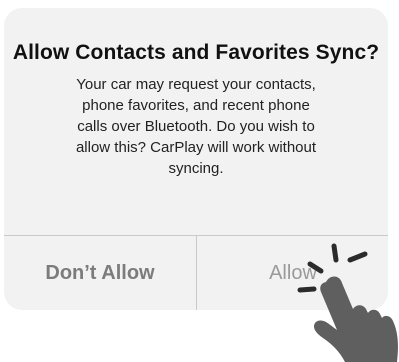 This screenshot has width=399, height=362. Describe the element at coordinates (100, 273) in the screenshot. I see `dont-allow-button: Don’t Allow` at that location.